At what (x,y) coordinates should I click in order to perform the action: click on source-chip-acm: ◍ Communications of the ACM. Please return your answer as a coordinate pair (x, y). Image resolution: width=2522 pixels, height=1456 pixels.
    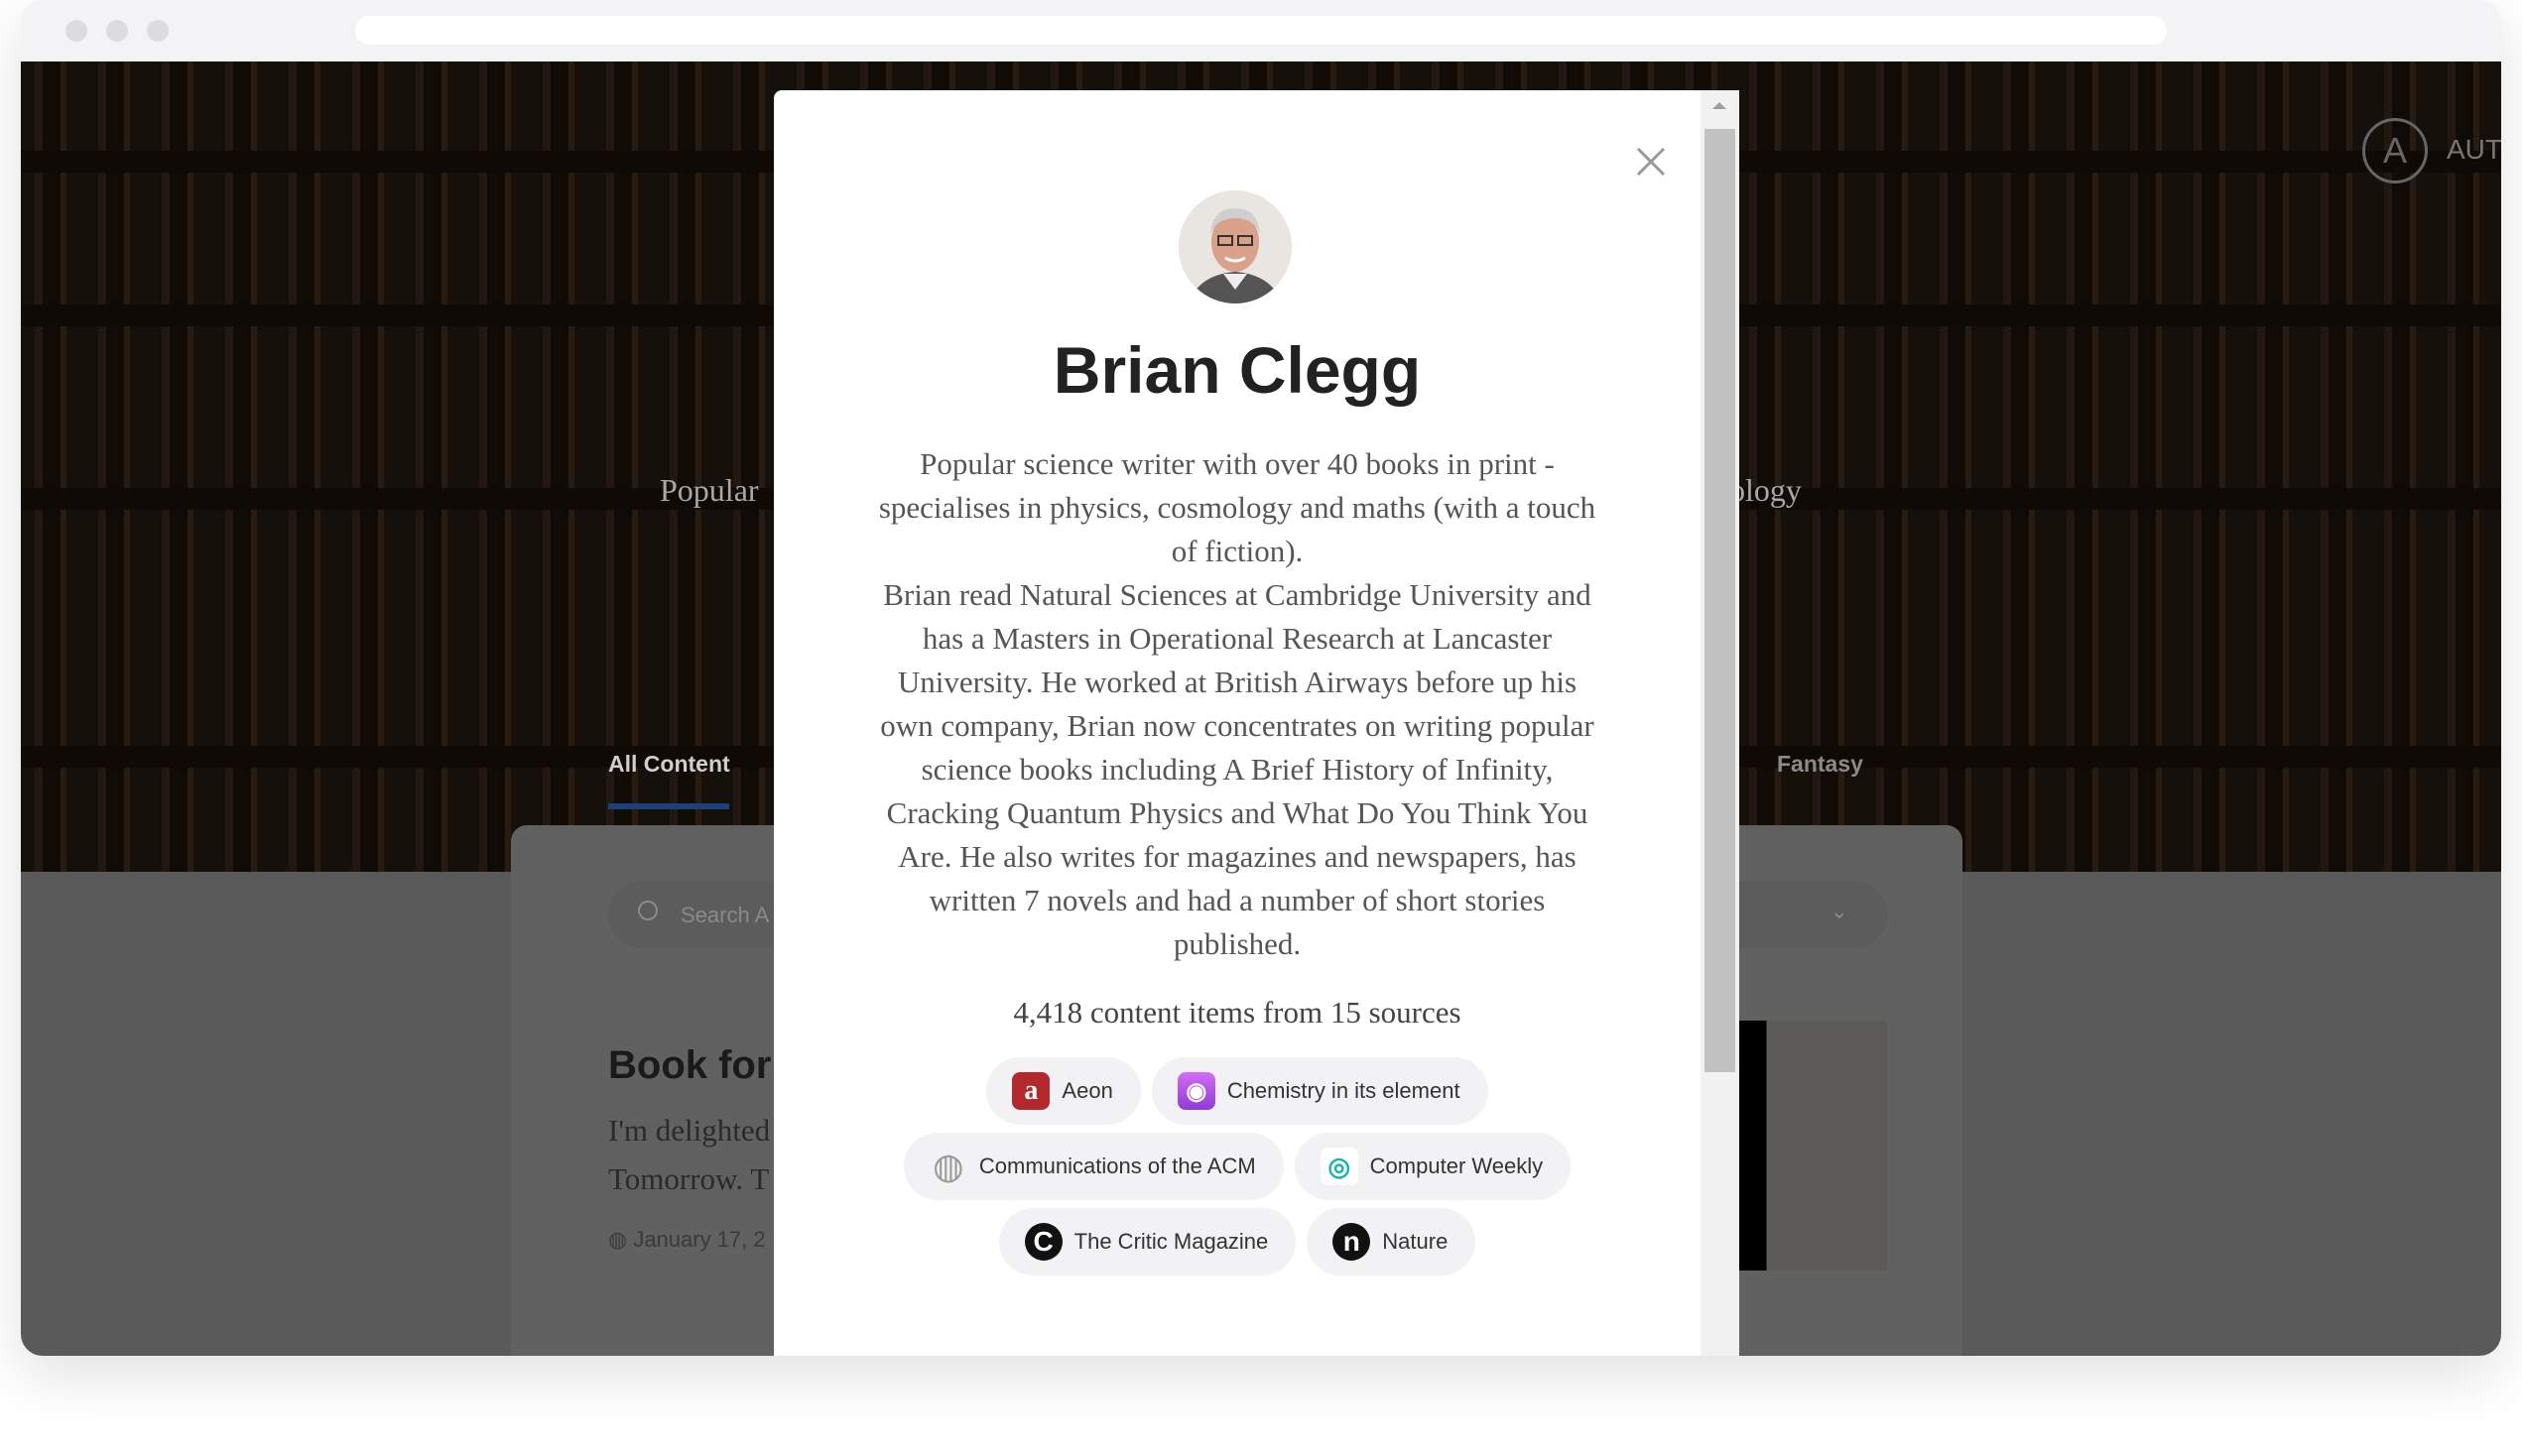
    Looking at the image, I should click on (1093, 1166).